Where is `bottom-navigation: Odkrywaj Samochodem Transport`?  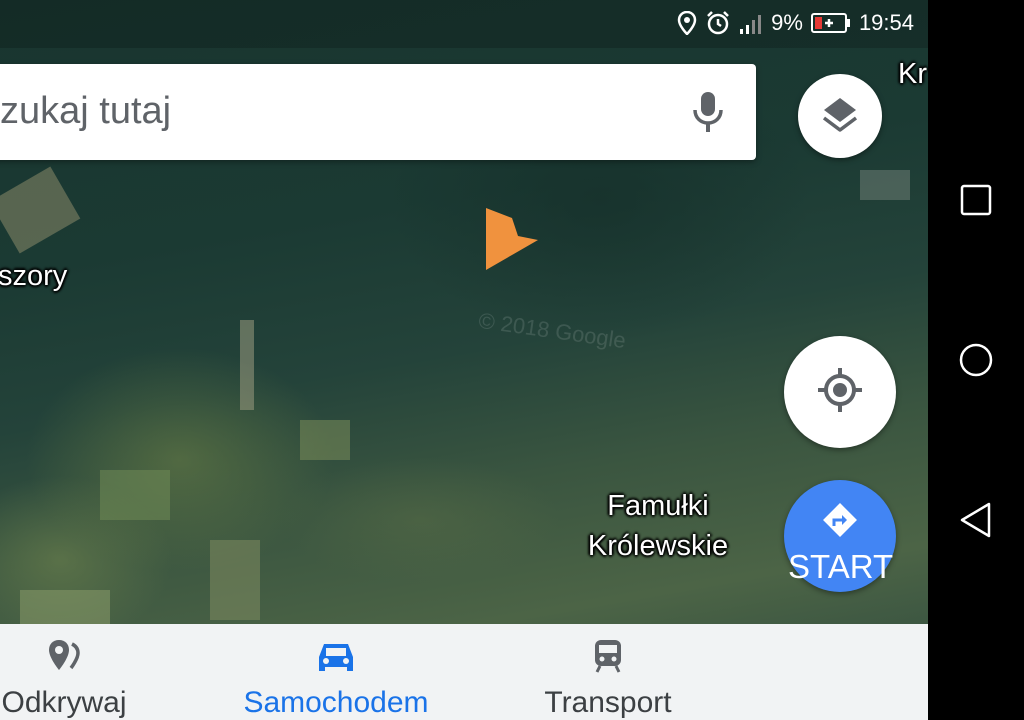
bottom-navigation: Odkrywaj Samochodem Transport is located at coordinates (464, 672).